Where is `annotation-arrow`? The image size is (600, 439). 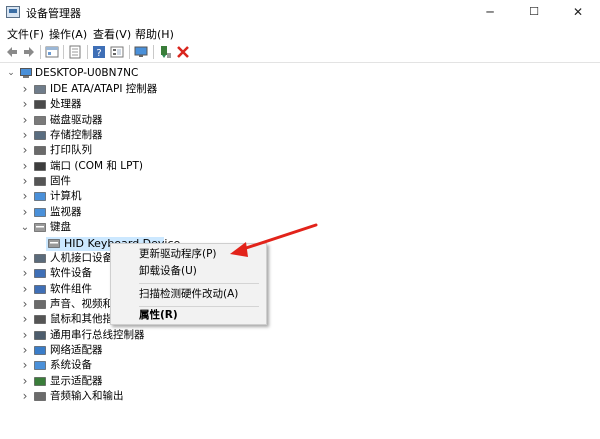
annotation-arrow is located at coordinates (274, 240).